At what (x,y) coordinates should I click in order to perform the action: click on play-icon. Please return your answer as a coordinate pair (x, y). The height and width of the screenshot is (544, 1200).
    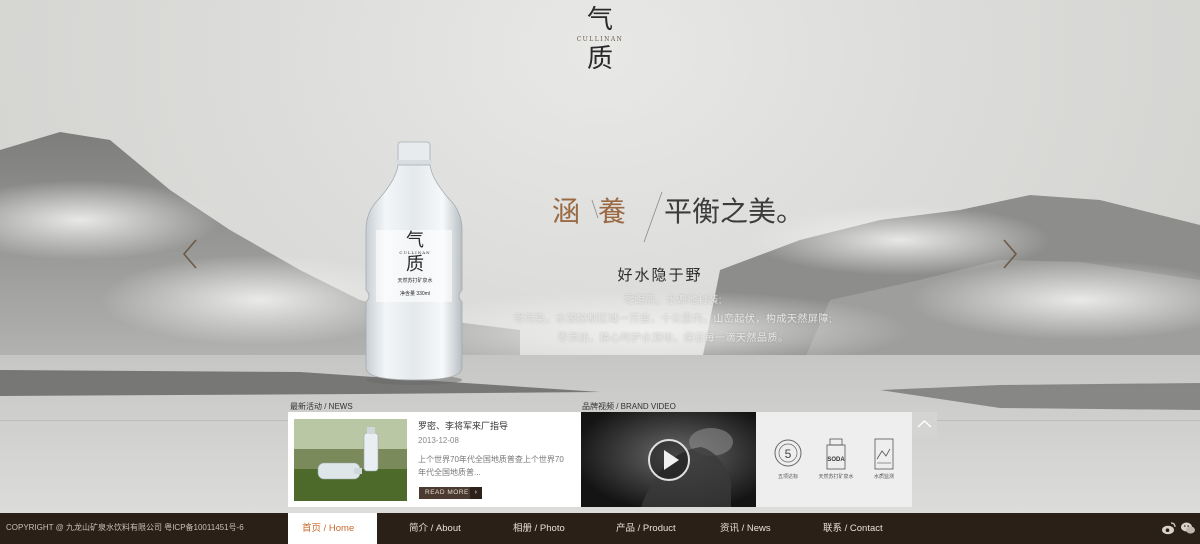
    Looking at the image, I should click on (669, 460).